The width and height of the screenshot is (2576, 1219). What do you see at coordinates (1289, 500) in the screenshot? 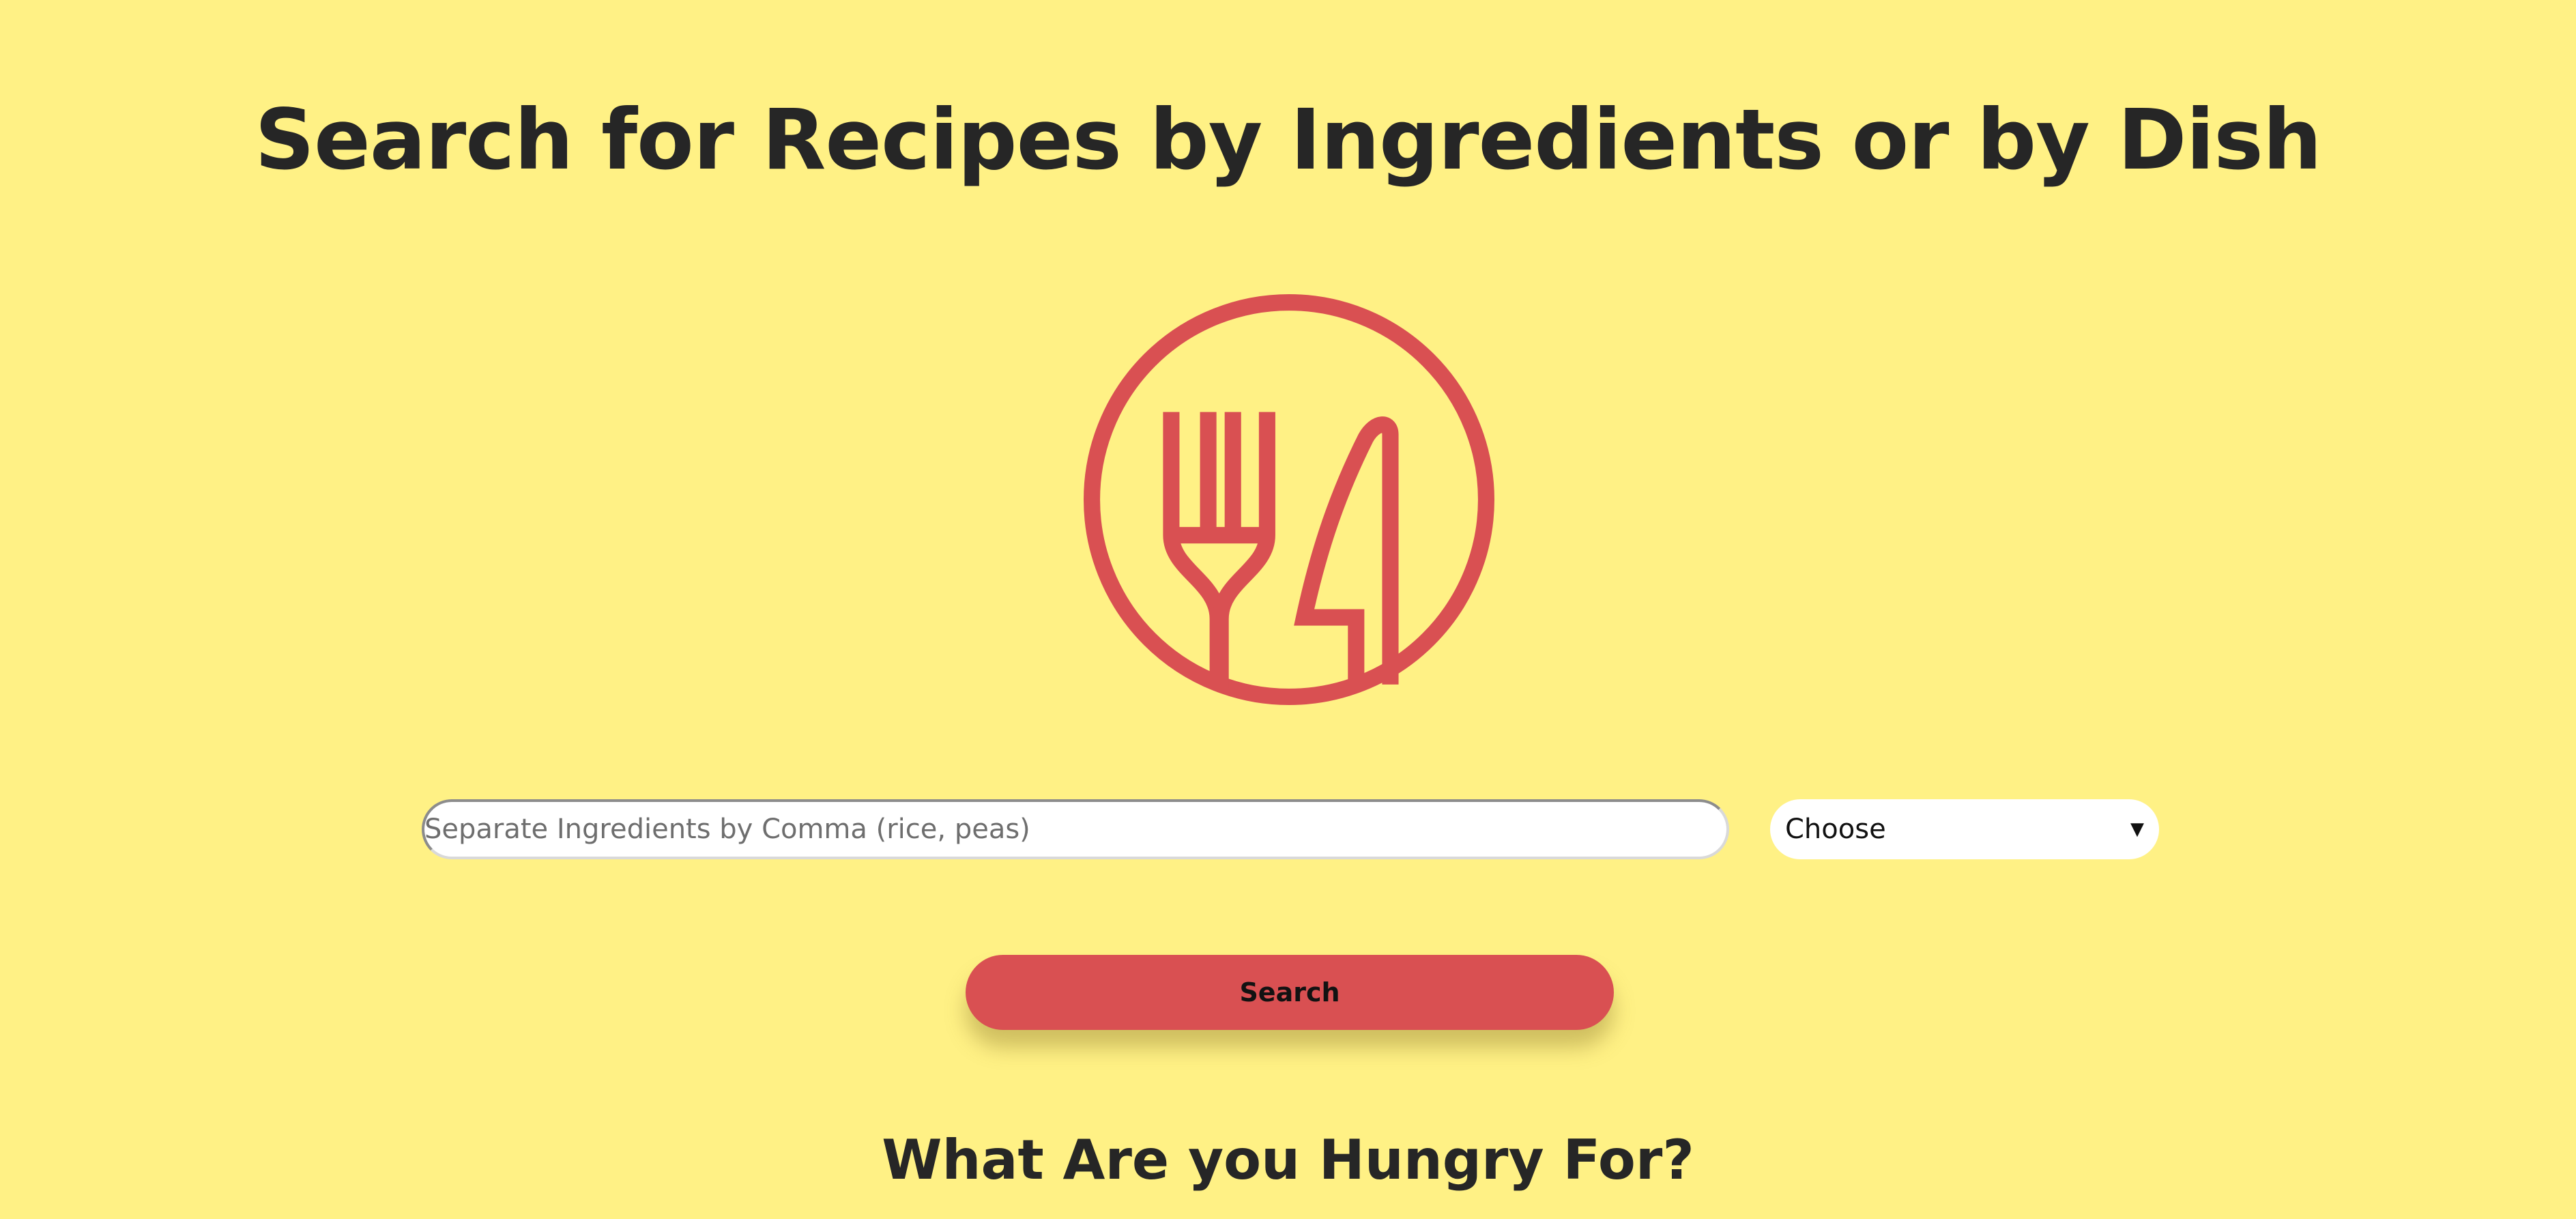
I see `fork-and-knife-icon` at bounding box center [1289, 500].